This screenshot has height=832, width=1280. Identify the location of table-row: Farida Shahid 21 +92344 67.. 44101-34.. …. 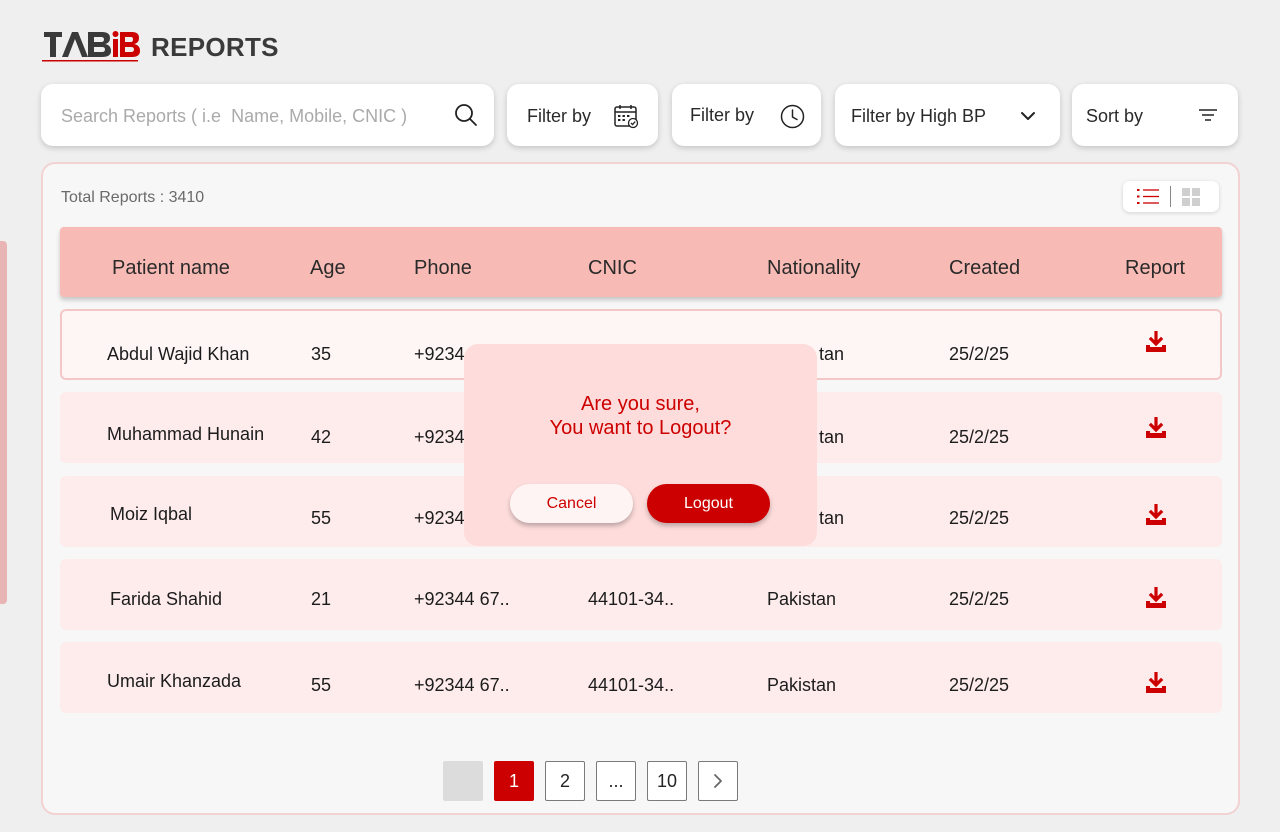
(641, 594).